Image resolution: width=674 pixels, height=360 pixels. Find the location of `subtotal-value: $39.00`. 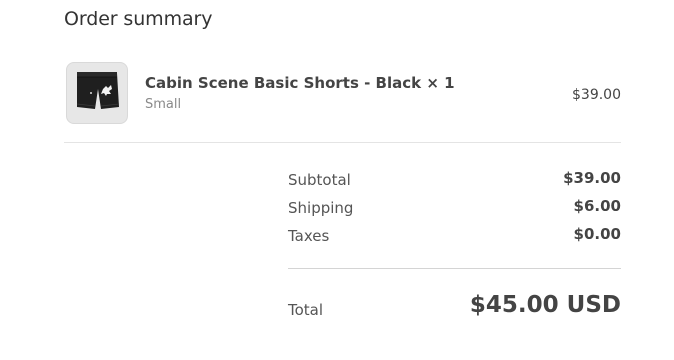

subtotal-value: $39.00 is located at coordinates (592, 178).